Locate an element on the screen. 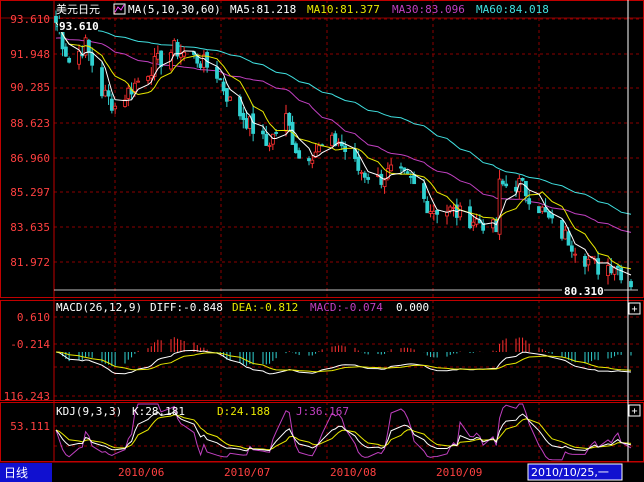 Image resolution: width=644 pixels, height=482 pixels. macd-histogram is located at coordinates (345, 352).